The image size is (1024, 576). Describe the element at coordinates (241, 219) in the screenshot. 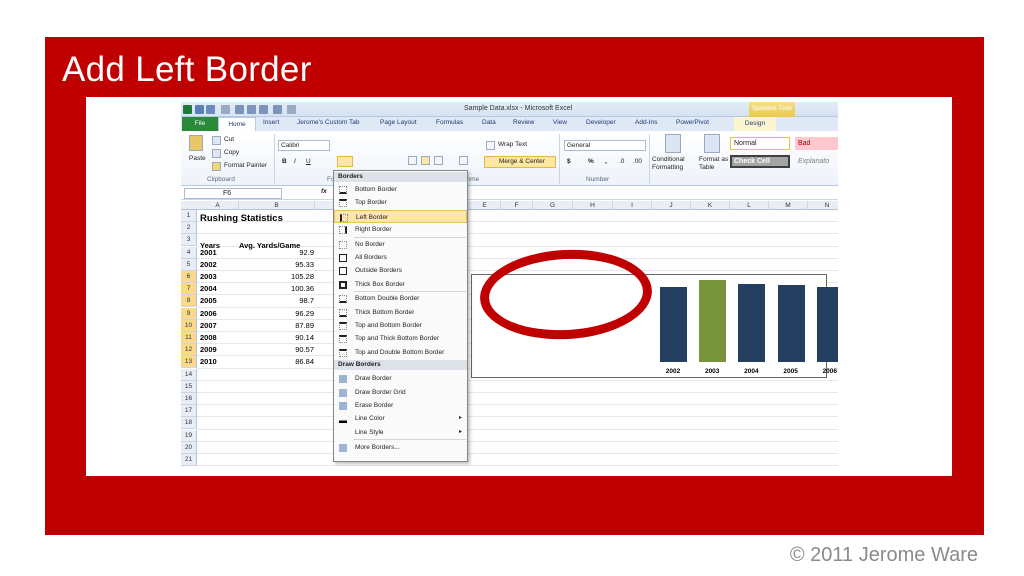

I see `sheet-title: Rushing Statistics` at that location.